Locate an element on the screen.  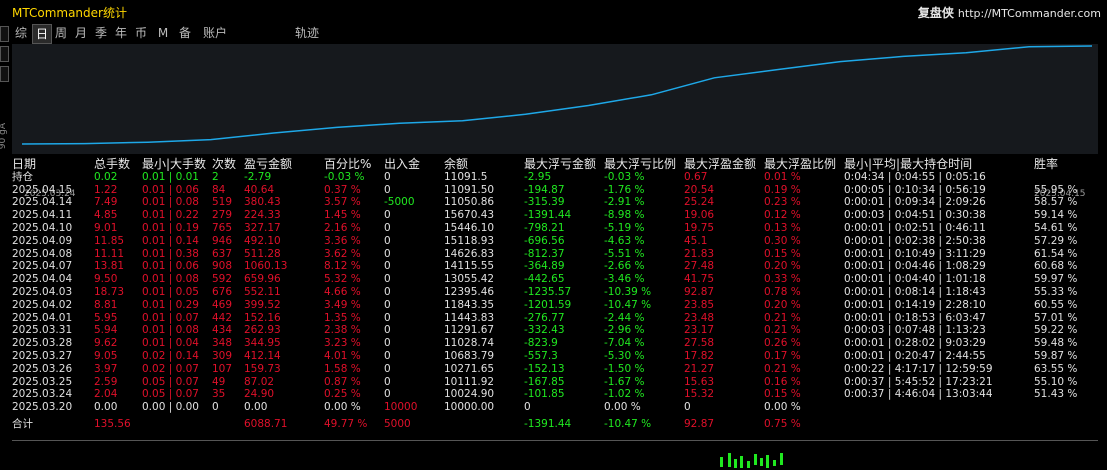
table-row-col-4: 0.00 is located at coordinates (256, 407).